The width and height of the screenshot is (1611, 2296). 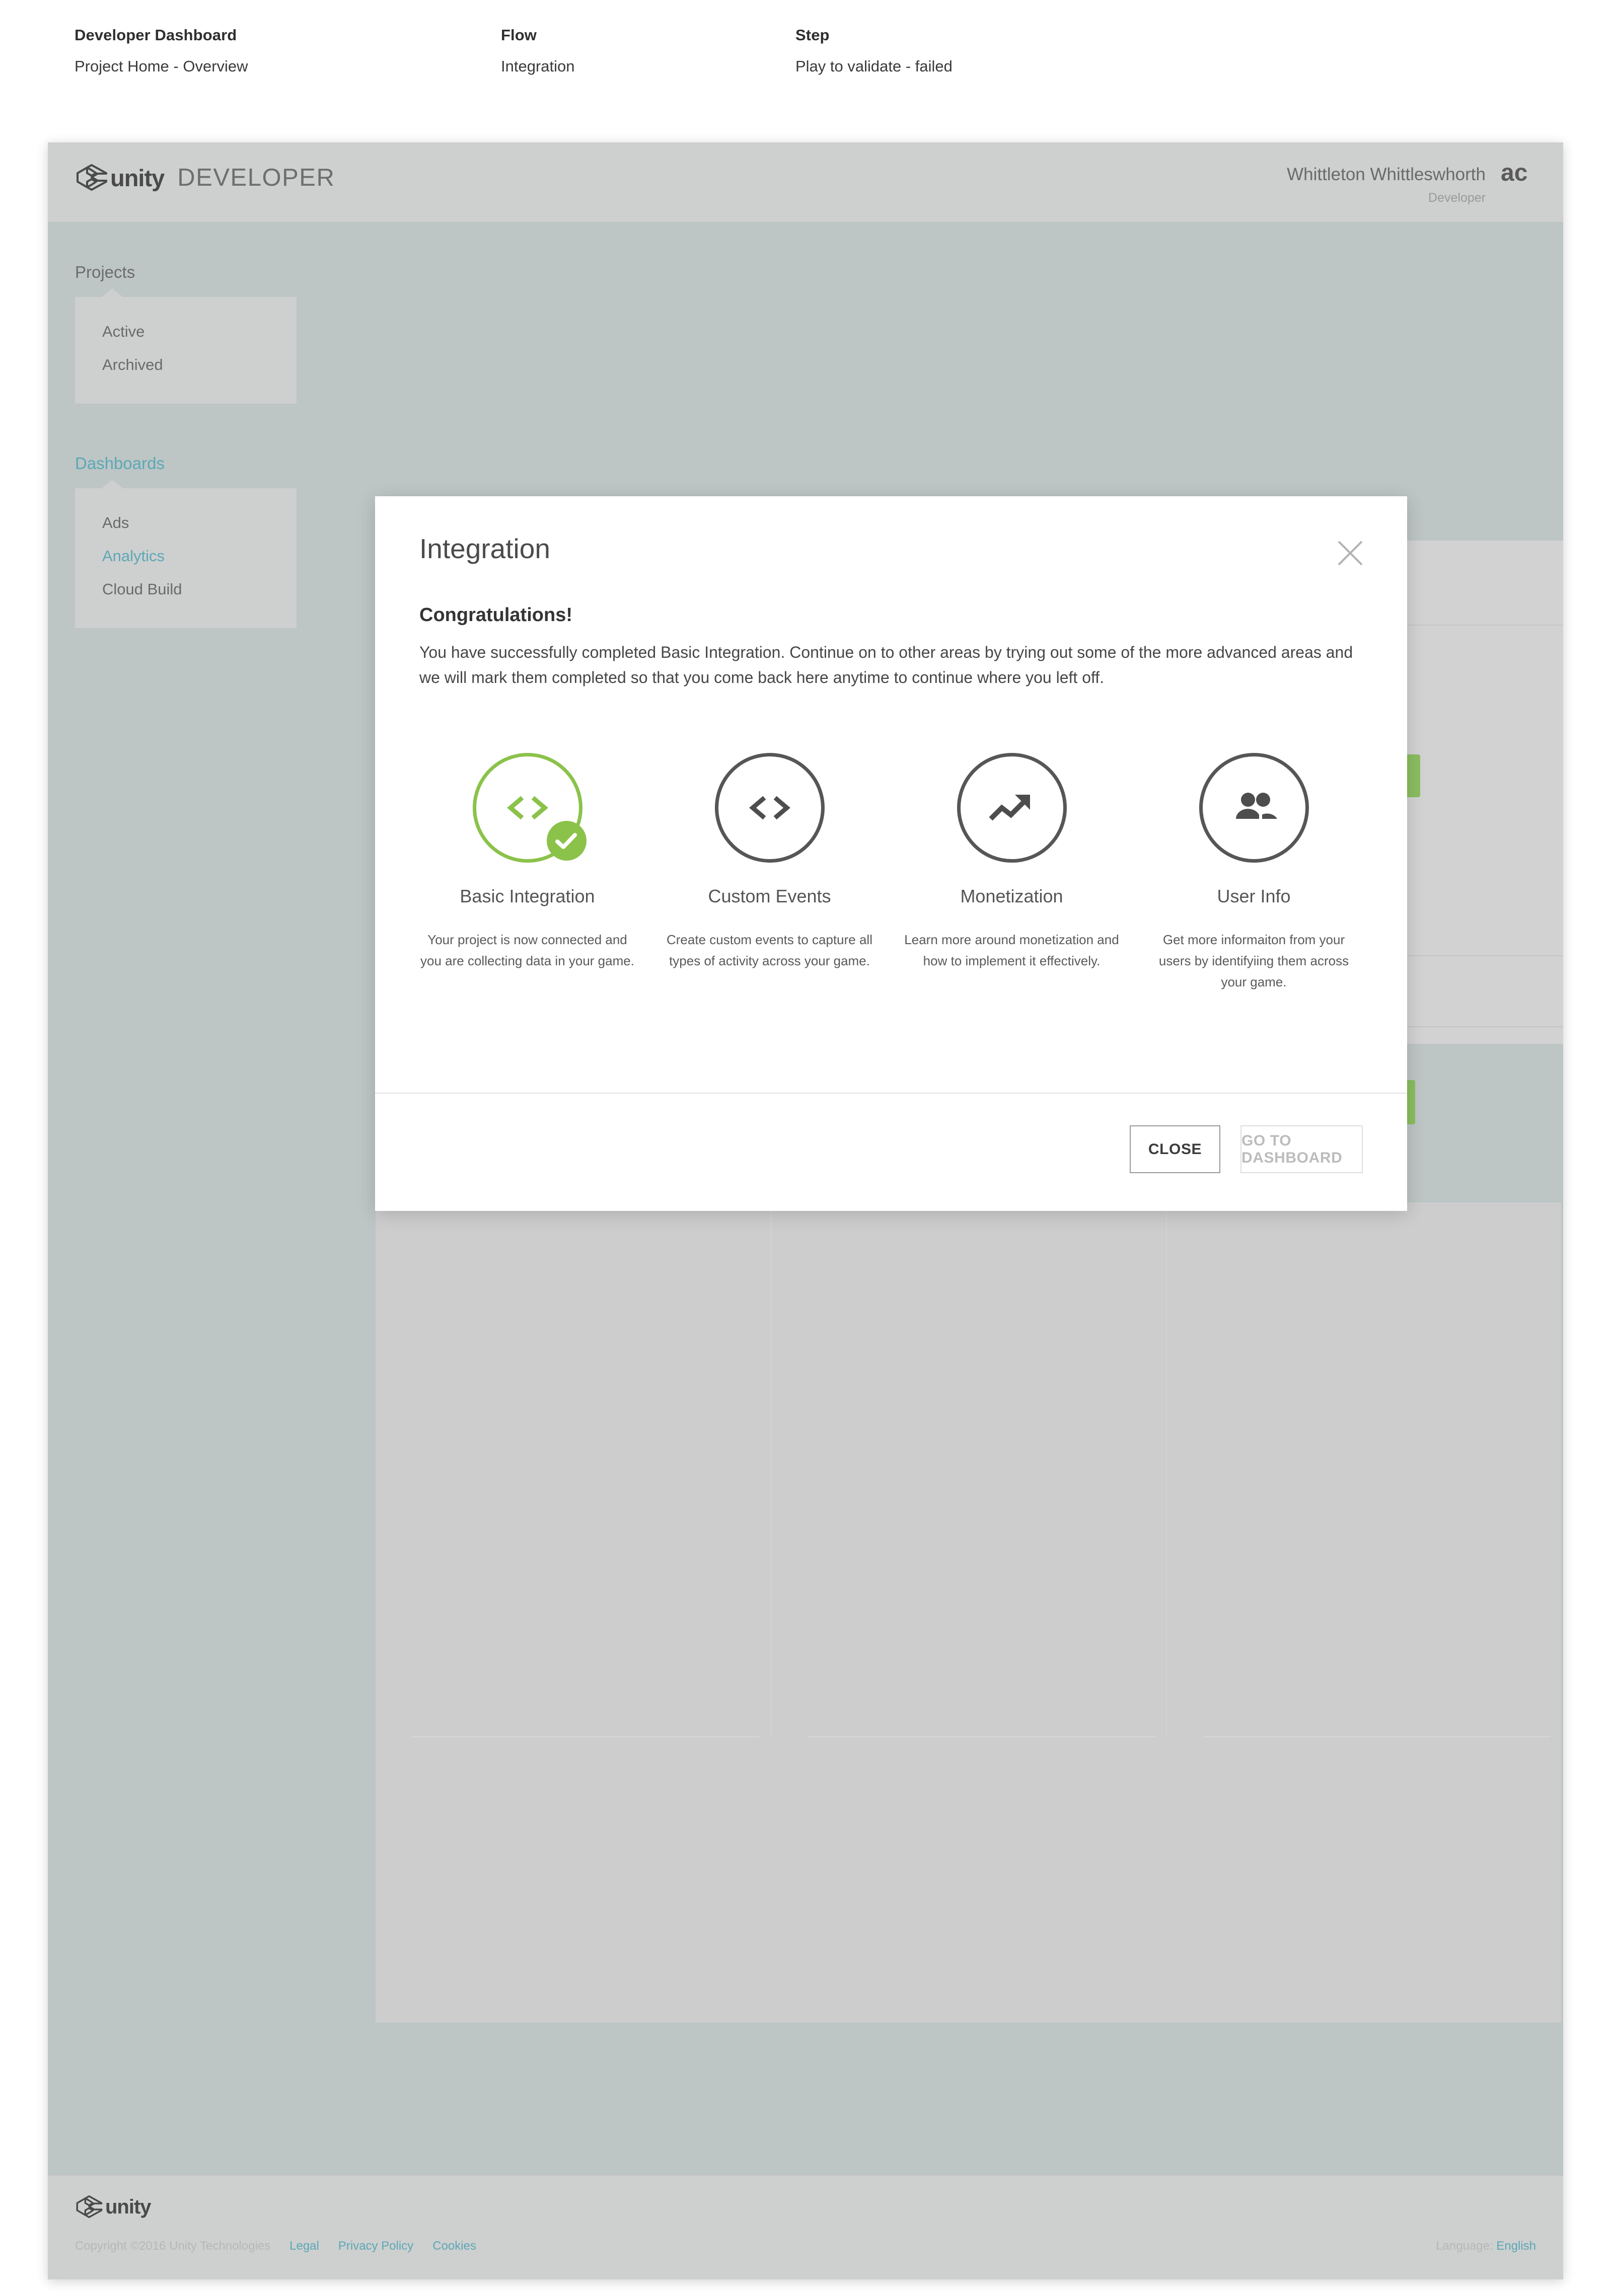 What do you see at coordinates (173, 2246) in the screenshot?
I see `footer-copyright: Copyright ©2016 Unity Technologies` at bounding box center [173, 2246].